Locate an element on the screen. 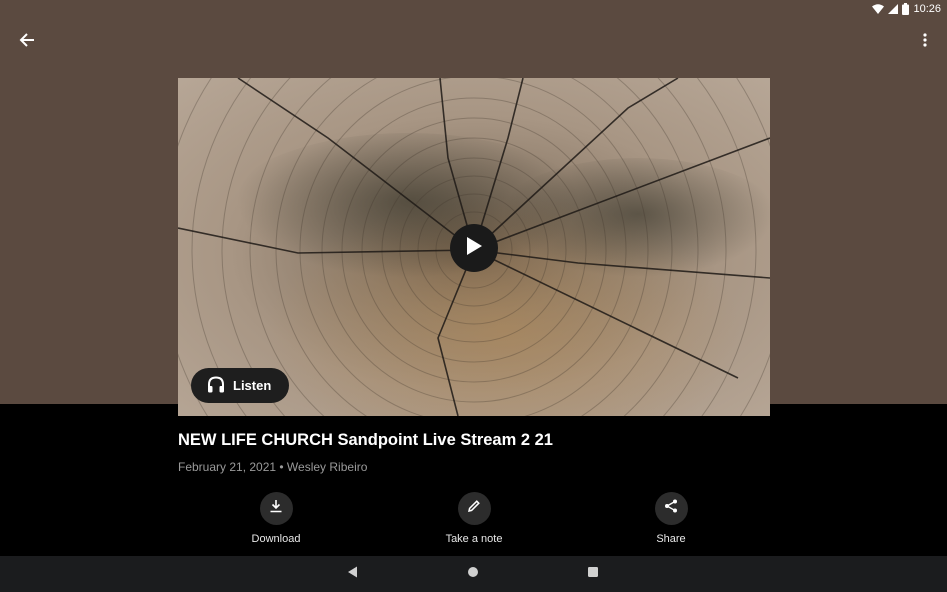  nav-home-button is located at coordinates (473, 574).